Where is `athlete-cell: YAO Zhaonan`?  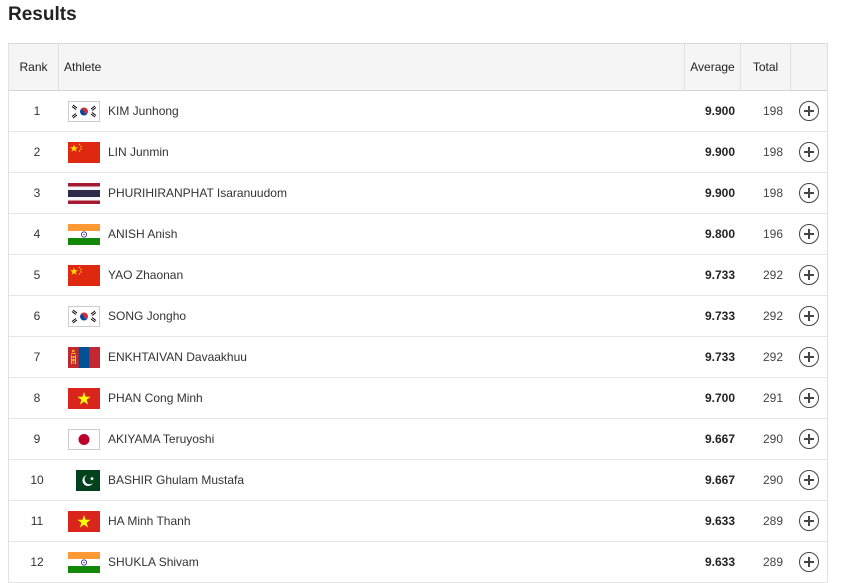 athlete-cell: YAO Zhaonan is located at coordinates (372, 275).